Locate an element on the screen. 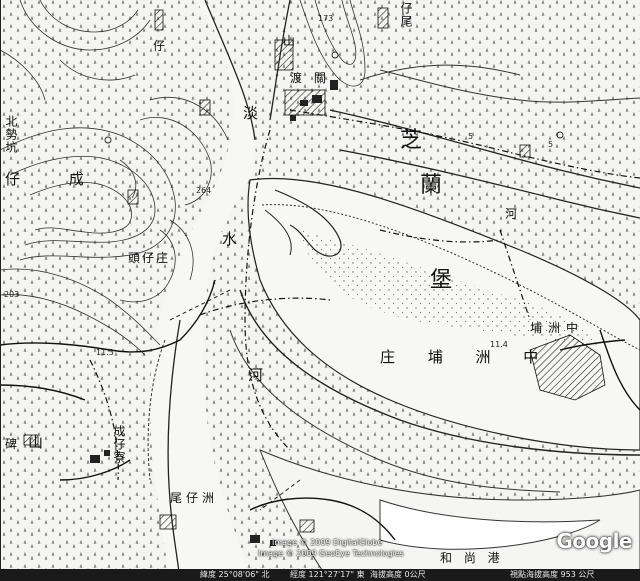 This screenshot has width=640, height=581. elevation-5: 5 is located at coordinates (551, 144).